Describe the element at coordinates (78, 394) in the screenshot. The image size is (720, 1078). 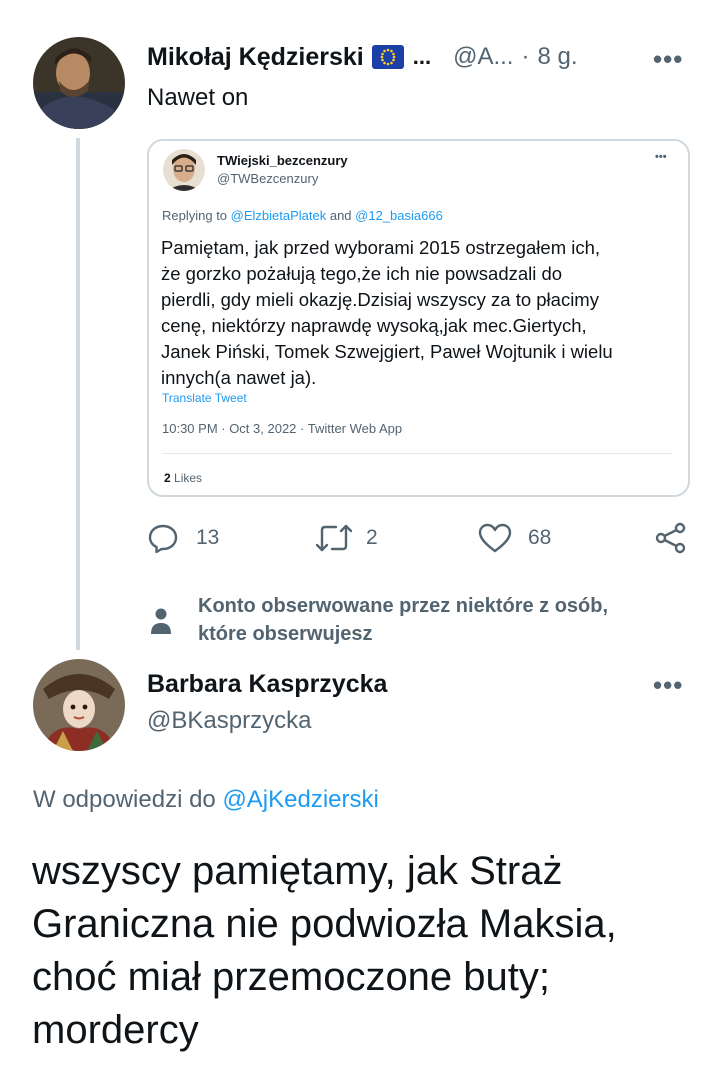
I see `thread-line` at that location.